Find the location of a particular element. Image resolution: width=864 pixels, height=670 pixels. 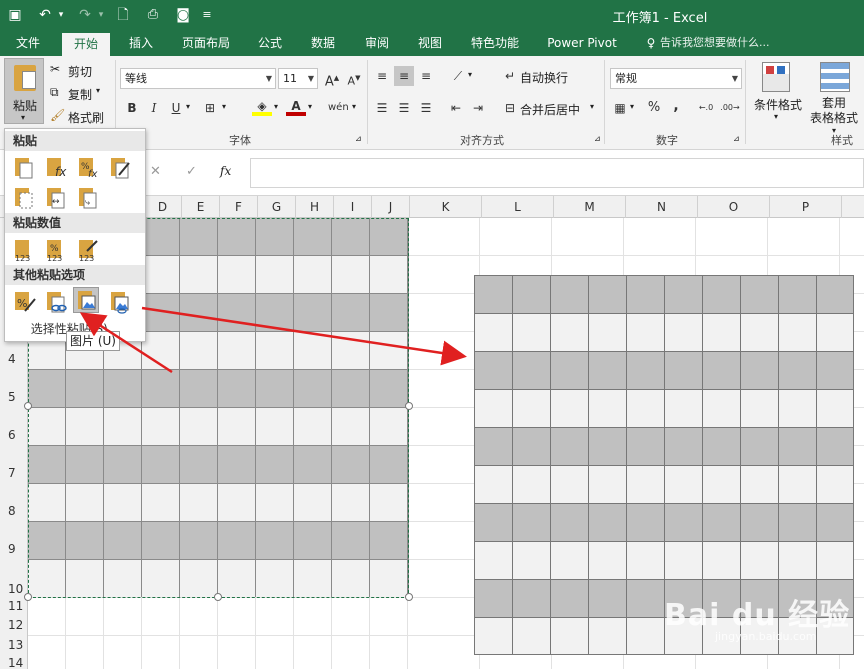

annotation-arrows is located at coordinates (273, 340).